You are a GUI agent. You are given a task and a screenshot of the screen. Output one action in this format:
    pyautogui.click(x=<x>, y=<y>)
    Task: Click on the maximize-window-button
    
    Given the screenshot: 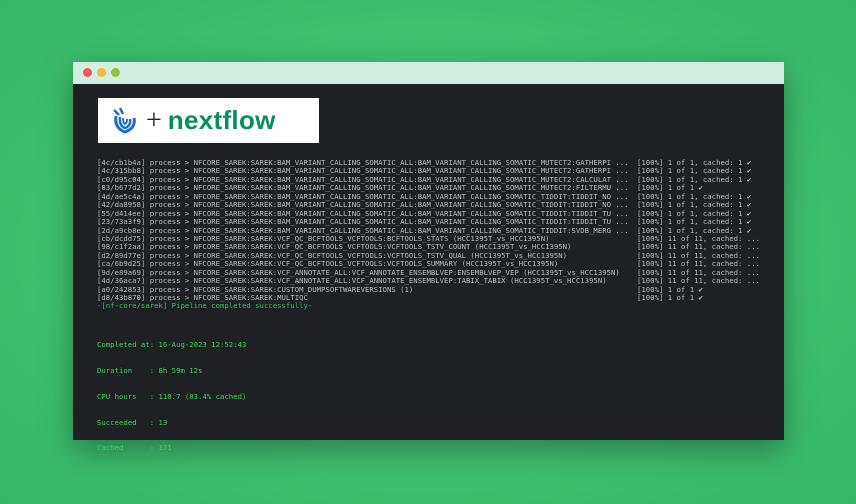 What is the action you would take?
    pyautogui.click(x=115, y=72)
    